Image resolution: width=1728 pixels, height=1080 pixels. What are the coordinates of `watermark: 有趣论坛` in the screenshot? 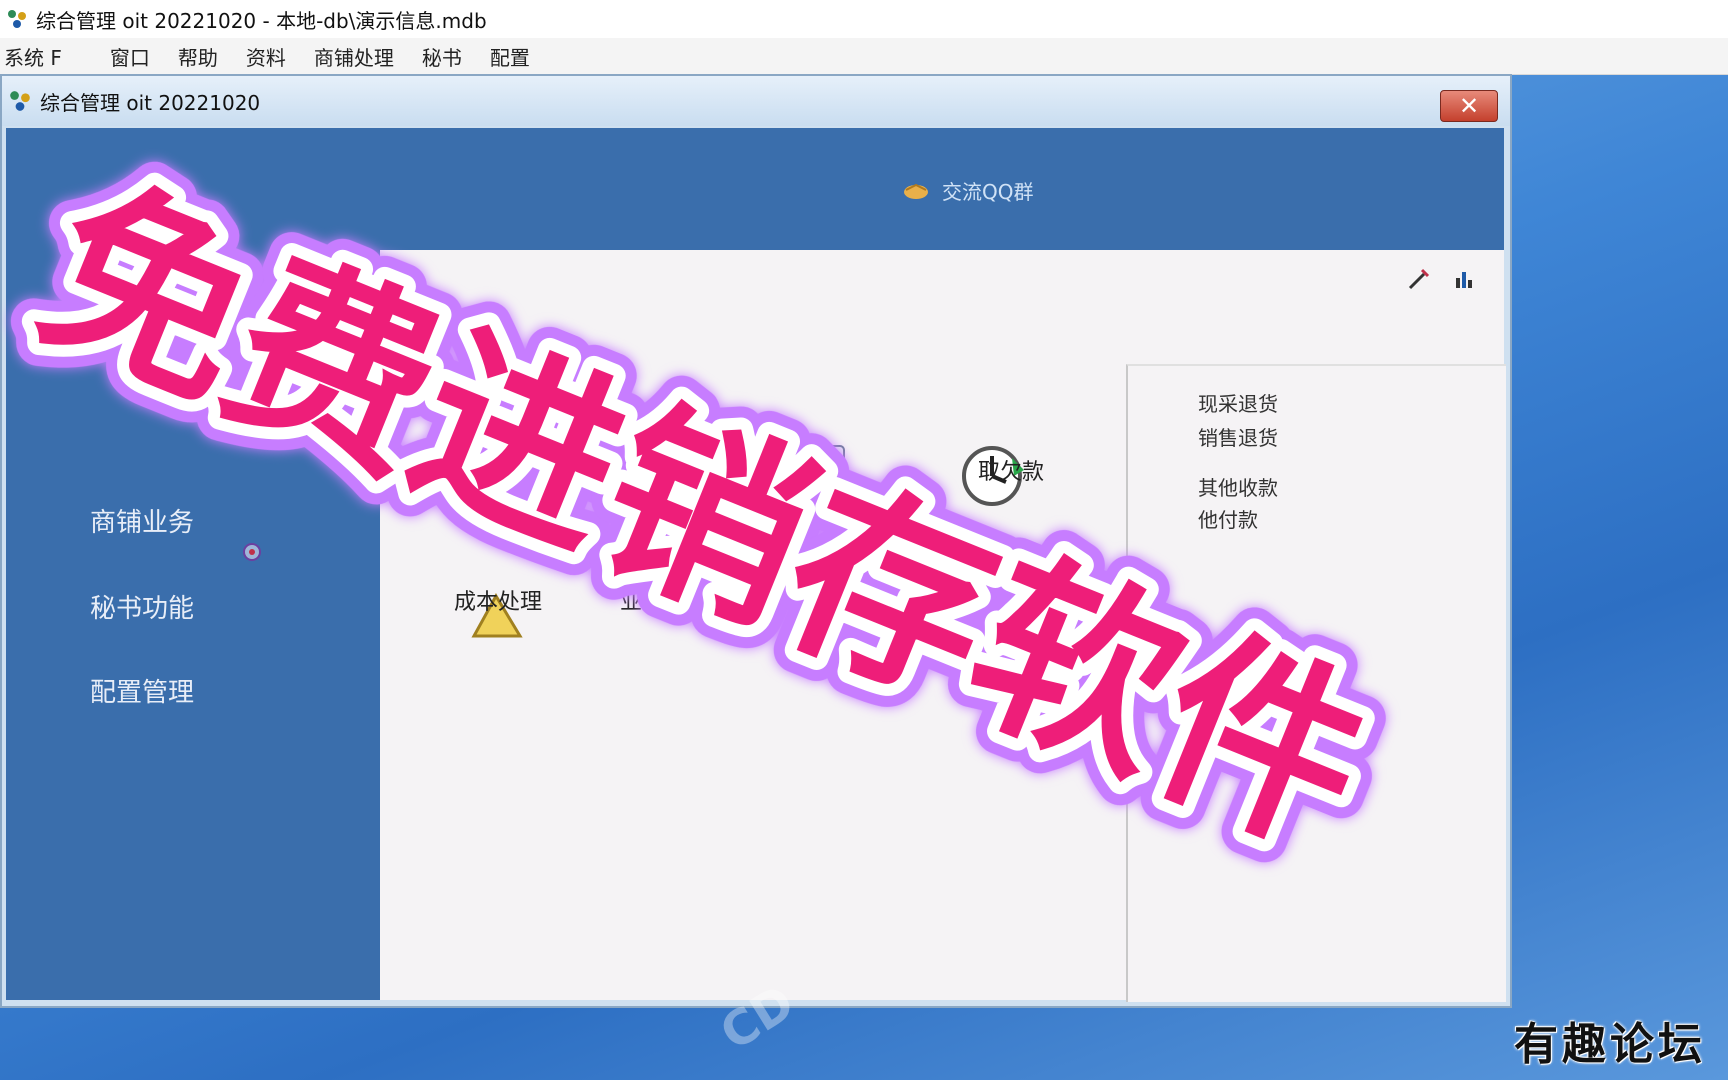 It's located at (1610, 1044).